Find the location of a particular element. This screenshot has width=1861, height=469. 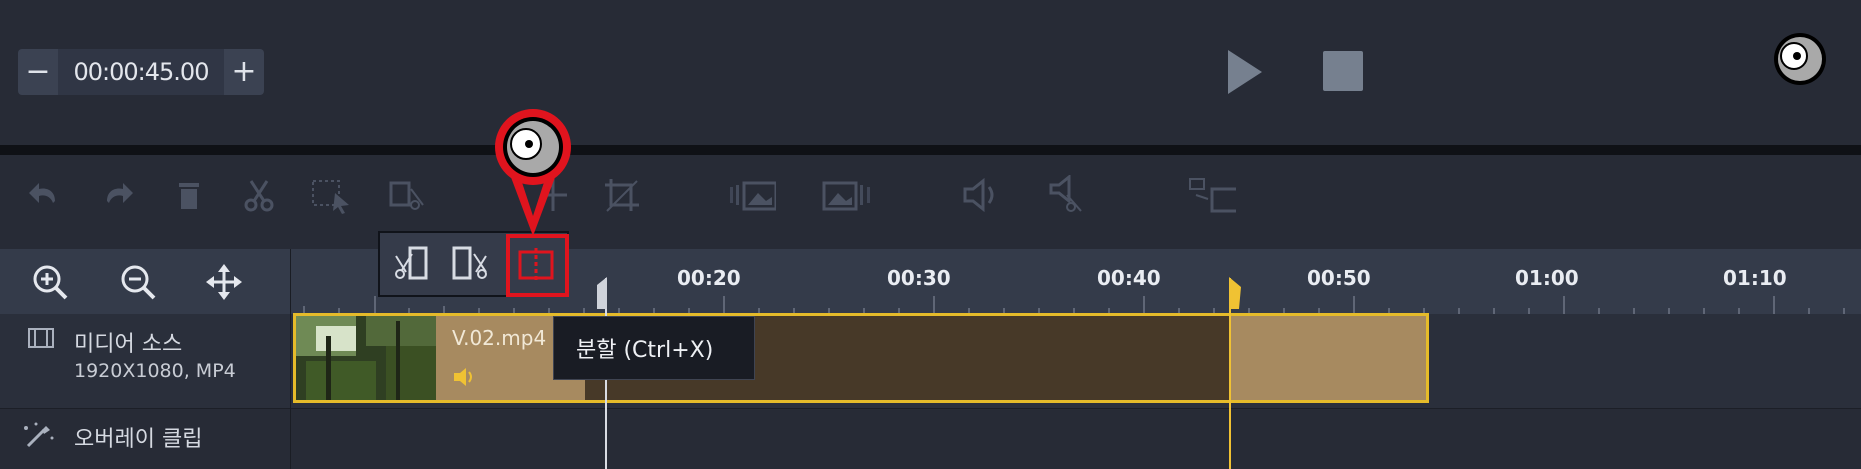

image-fade-in-button is located at coordinates (751, 195).